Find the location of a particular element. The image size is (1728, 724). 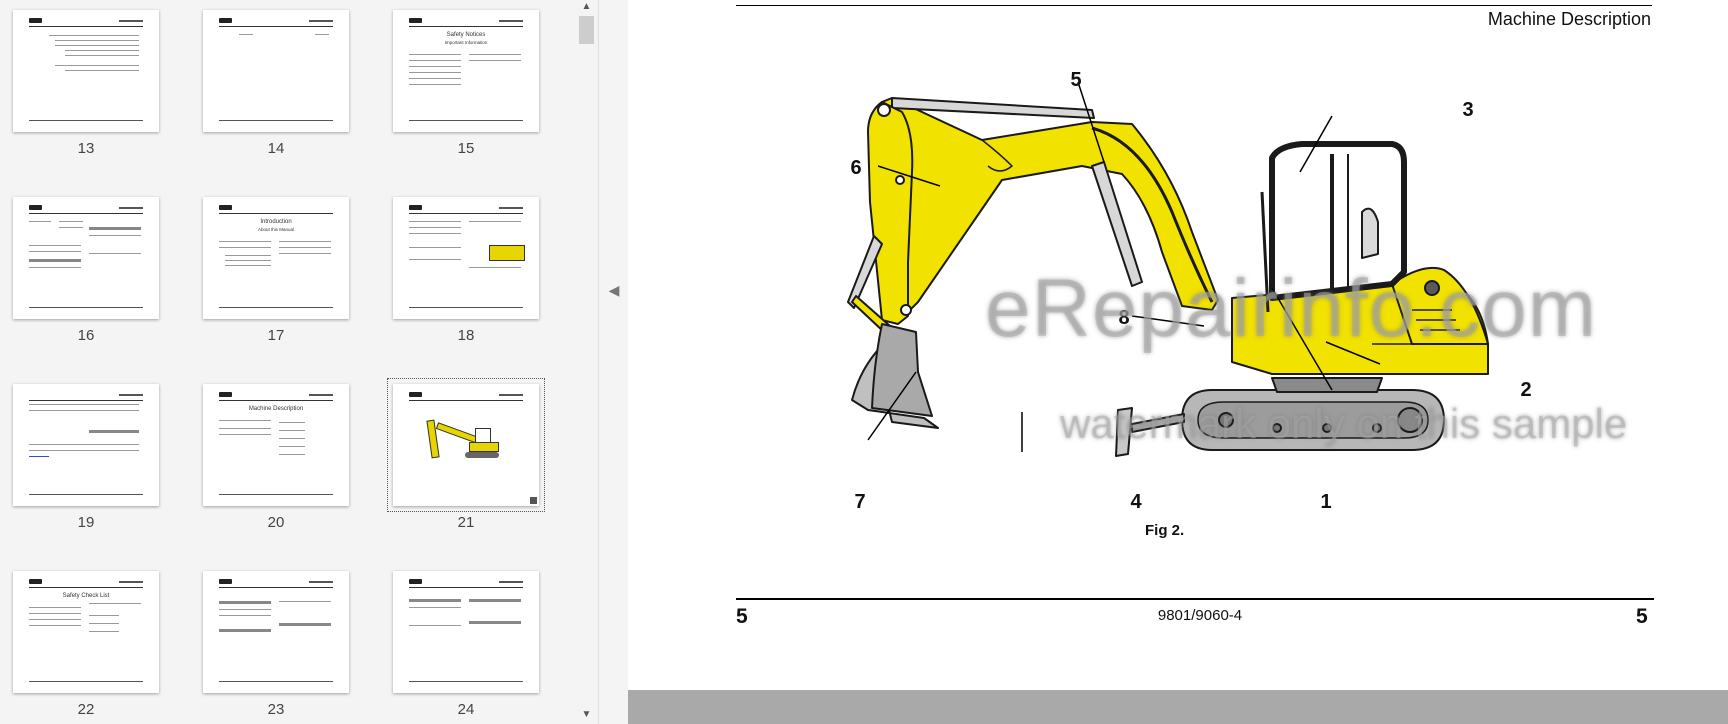

callout-2: 2 is located at coordinates (1525, 390).